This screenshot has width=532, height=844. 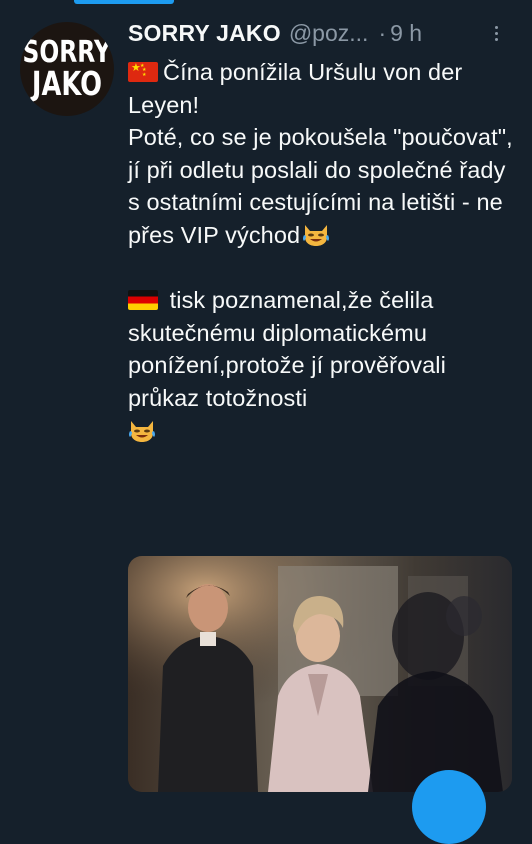 I want to click on compose-button, so click(x=449, y=807).